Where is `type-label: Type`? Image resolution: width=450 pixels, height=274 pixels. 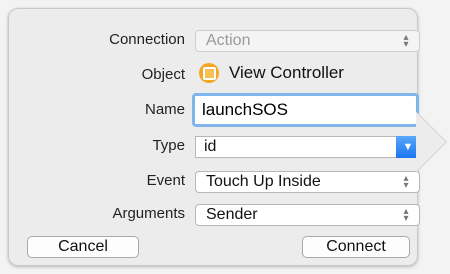 type-label: Type is located at coordinates (168, 145).